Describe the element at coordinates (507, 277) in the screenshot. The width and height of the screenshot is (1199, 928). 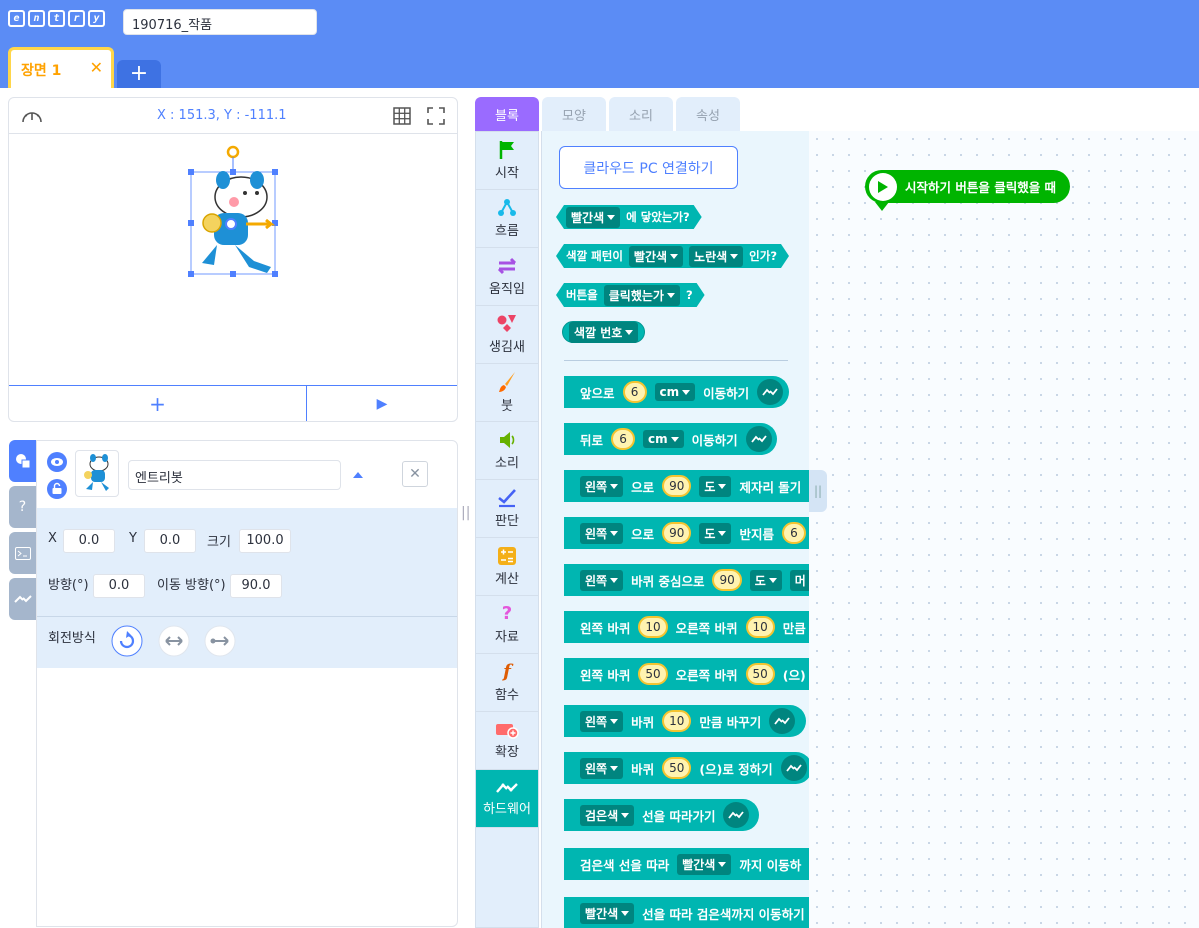
I see `category-move: 움직임` at that location.